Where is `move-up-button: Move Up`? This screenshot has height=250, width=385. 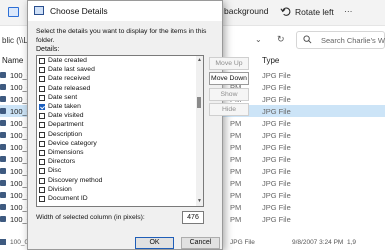 move-up-button: Move Up is located at coordinates (229, 63).